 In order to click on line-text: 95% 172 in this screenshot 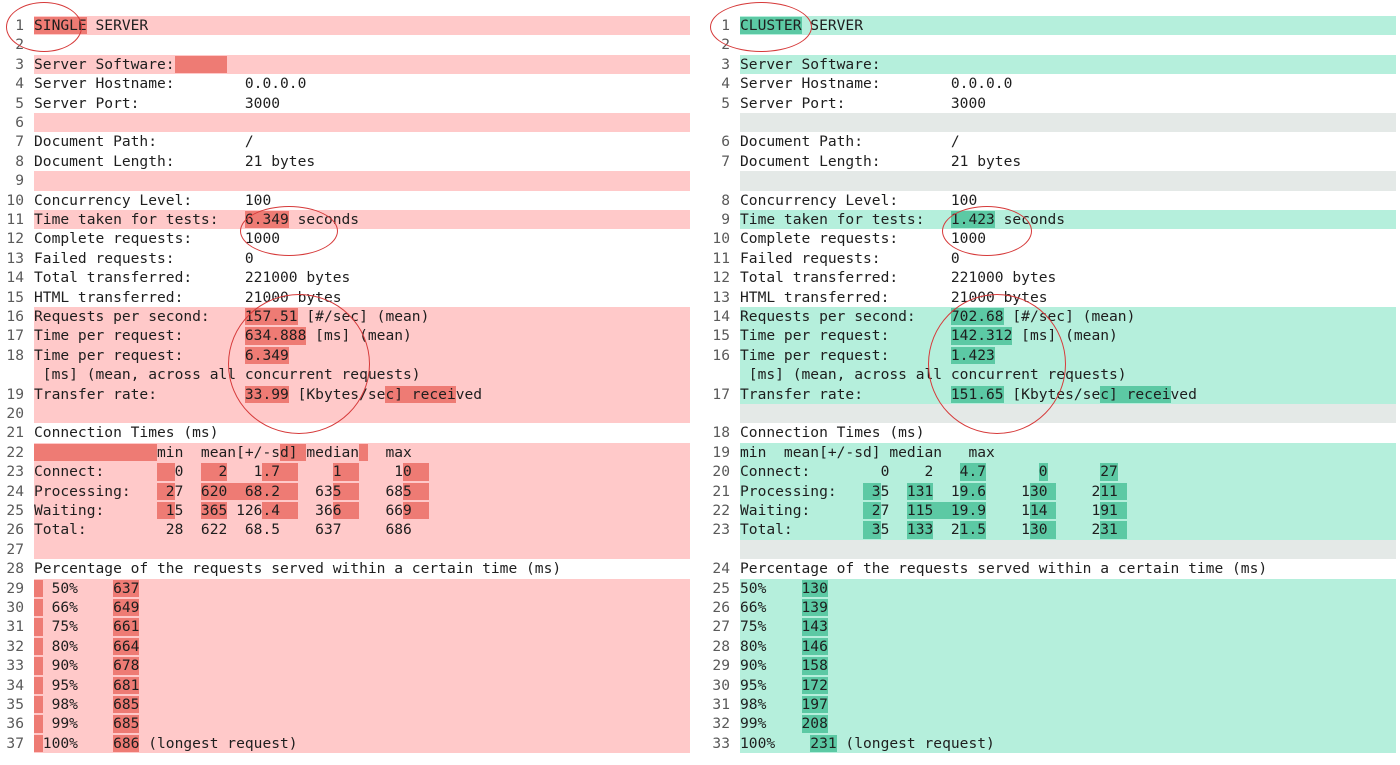, I will do `click(784, 685)`.